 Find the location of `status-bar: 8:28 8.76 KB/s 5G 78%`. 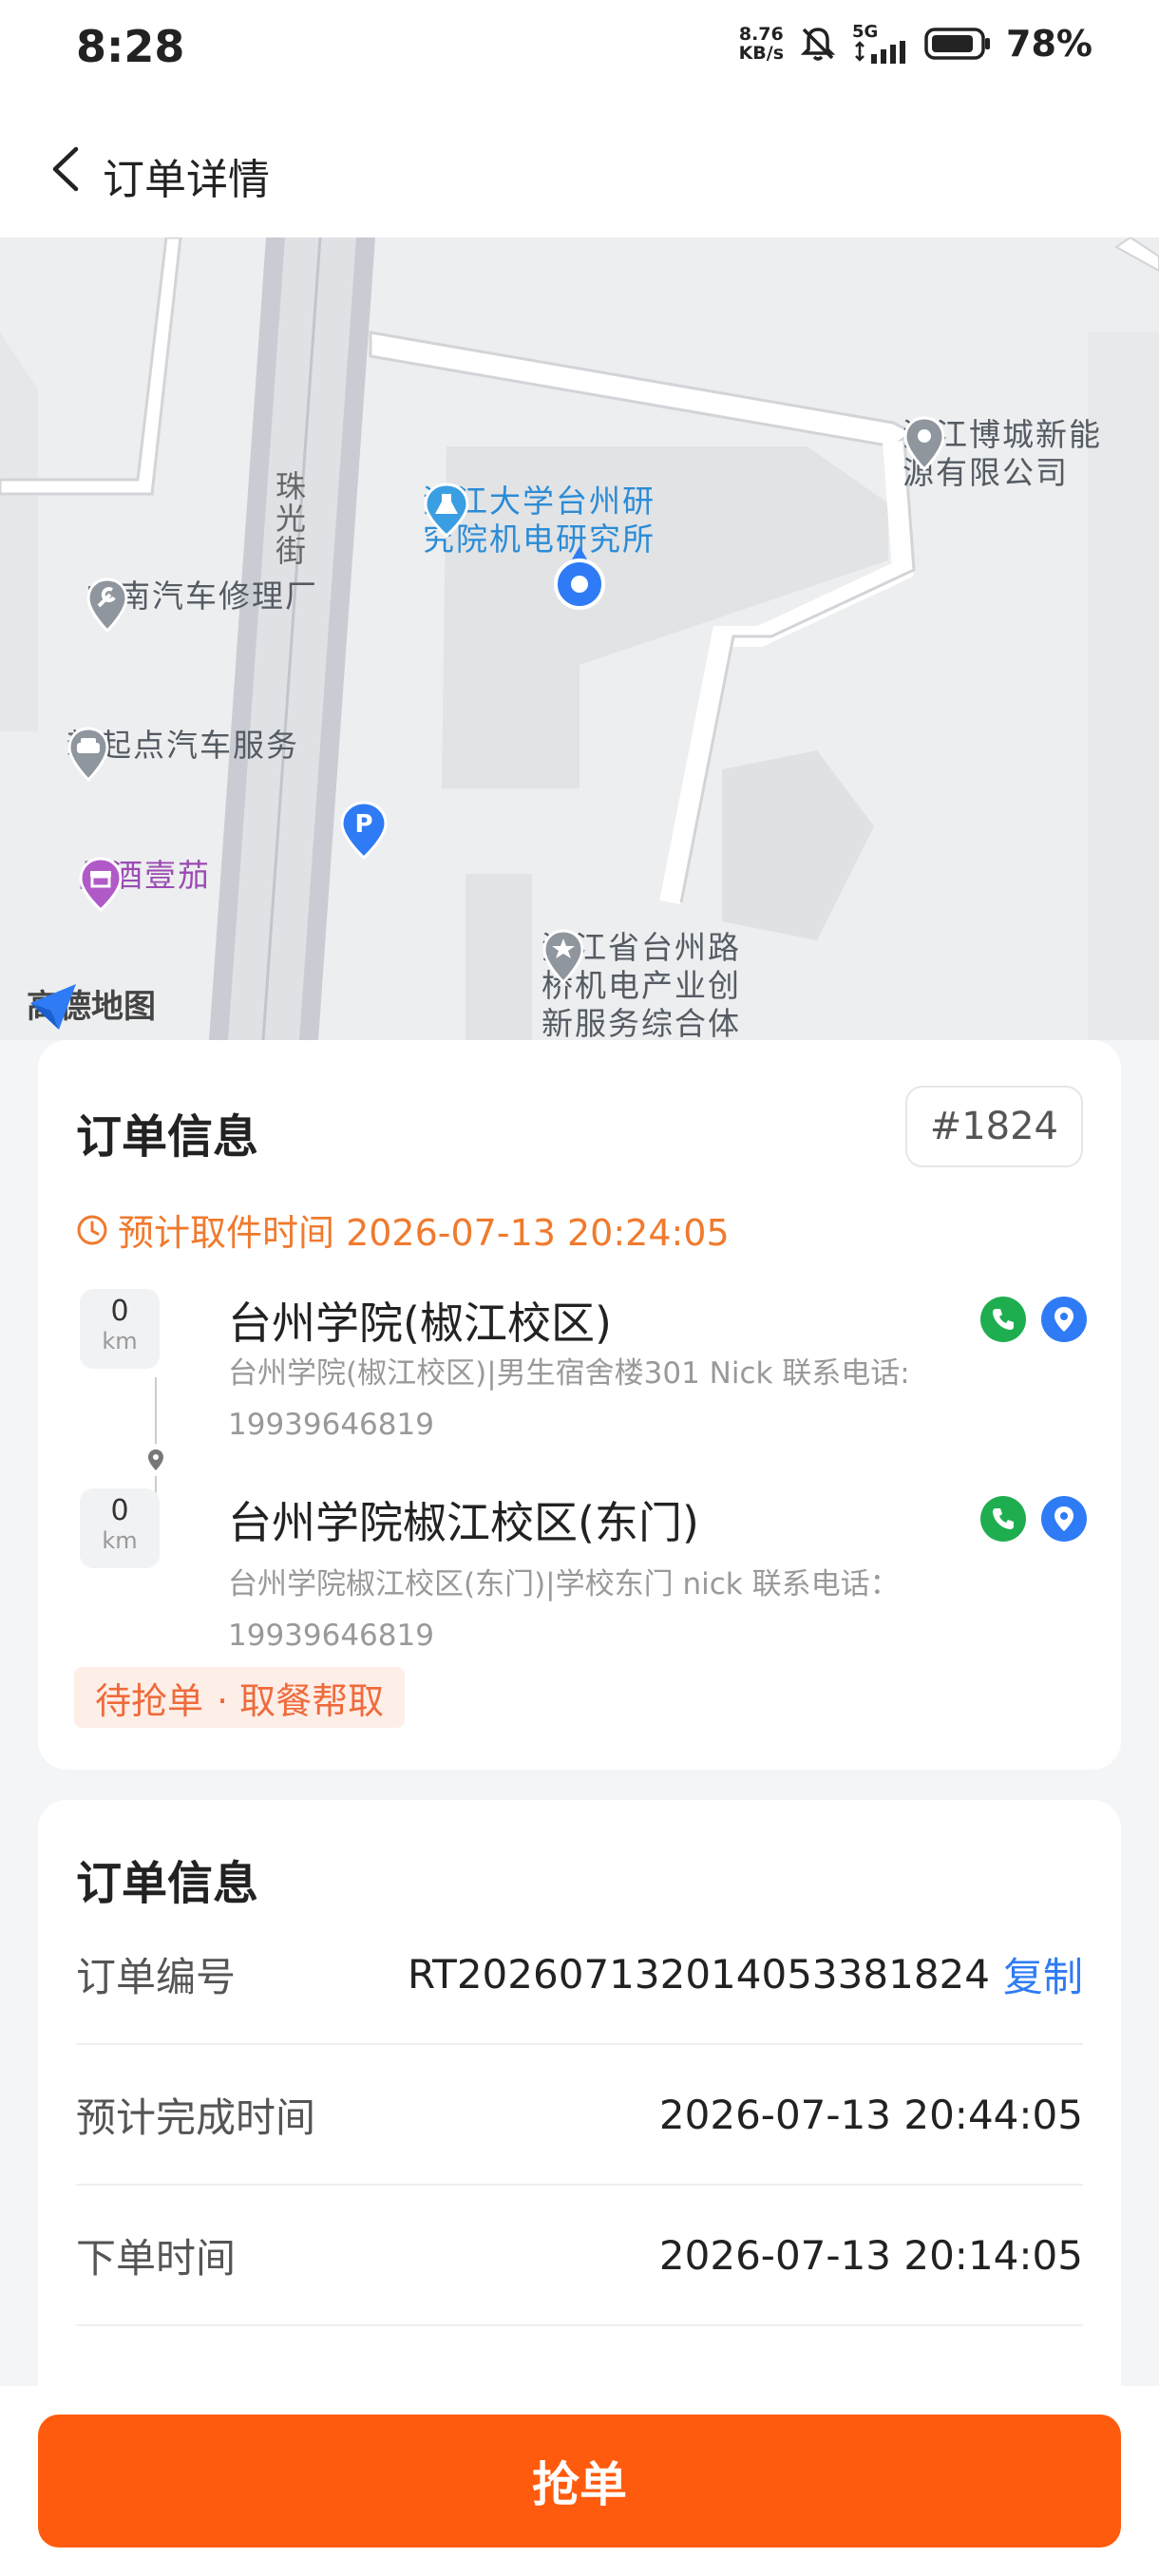

status-bar: 8:28 8.76 KB/s 5G 78% is located at coordinates (579, 50).